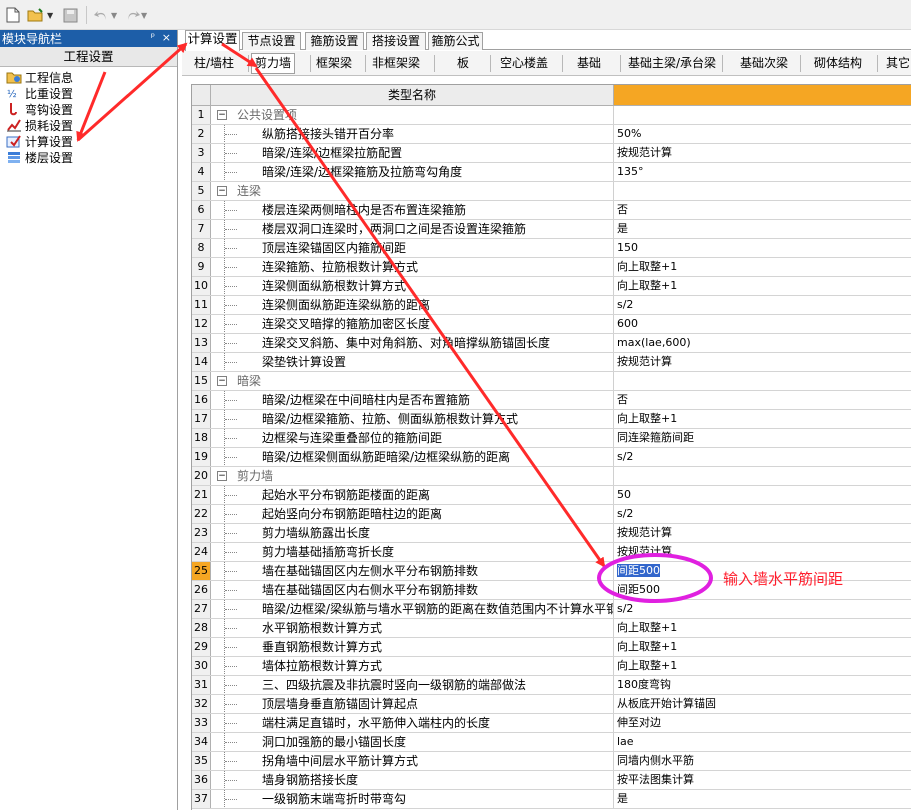 This screenshot has width=911, height=810. What do you see at coordinates (88, 125) in the screenshot?
I see `nav-item-3: 损耗设置` at bounding box center [88, 125].